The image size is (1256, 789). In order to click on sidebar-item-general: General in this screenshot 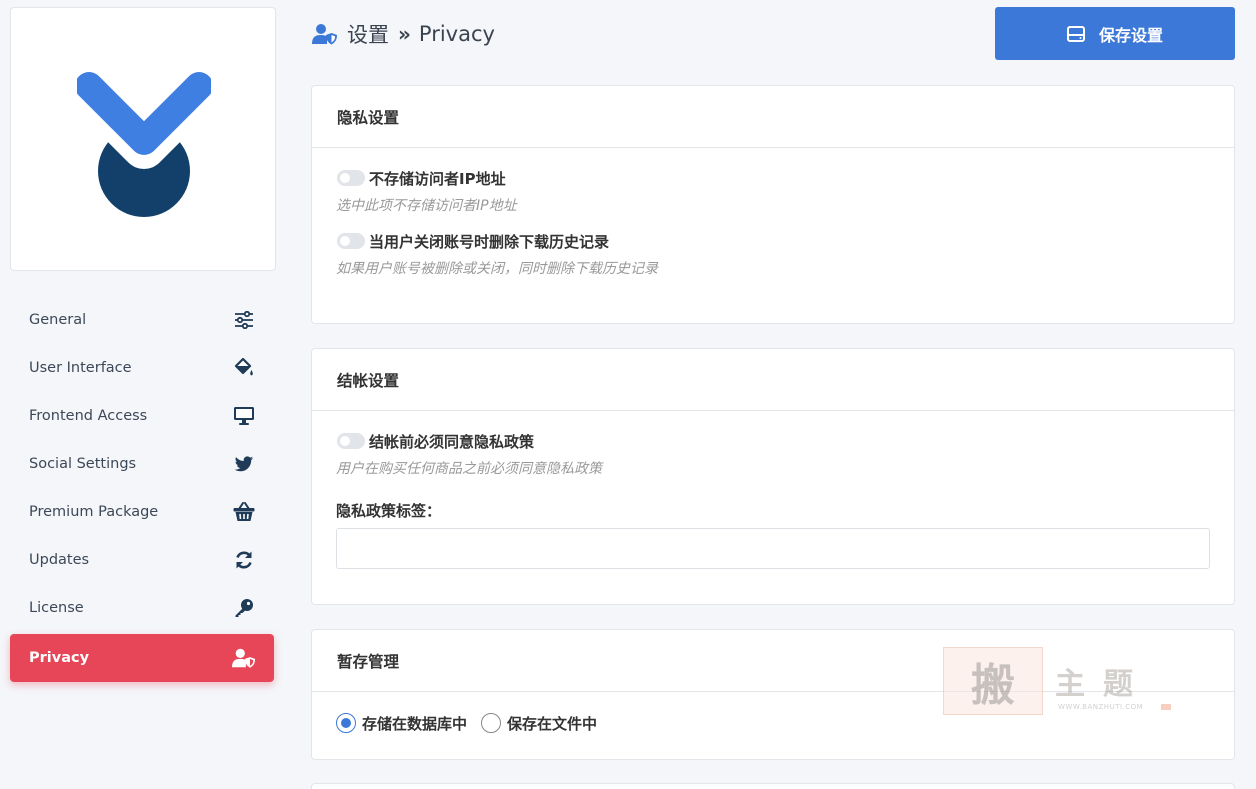, I will do `click(142, 320)`.